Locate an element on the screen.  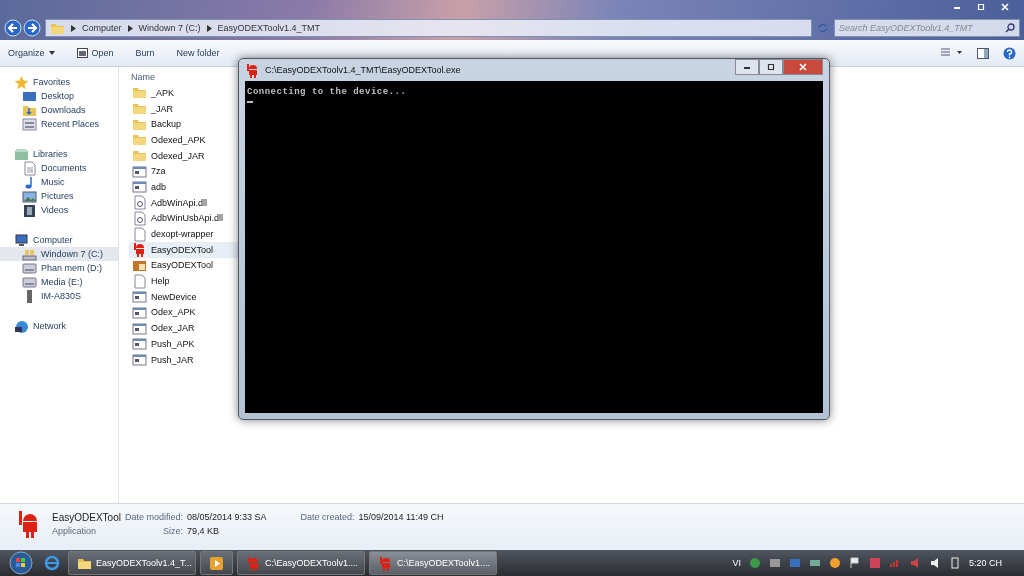
file-item: NewDevice is located at coordinates (184, 296).